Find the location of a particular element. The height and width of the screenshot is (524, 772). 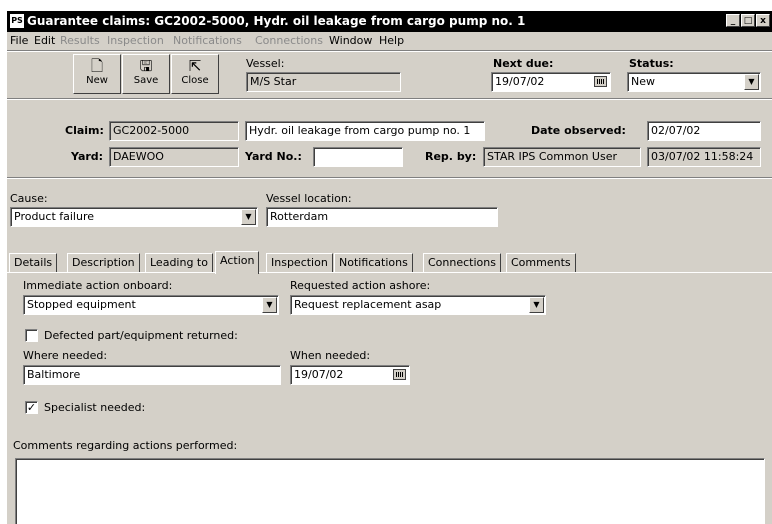

save-button-label: Save is located at coordinates (146, 80).